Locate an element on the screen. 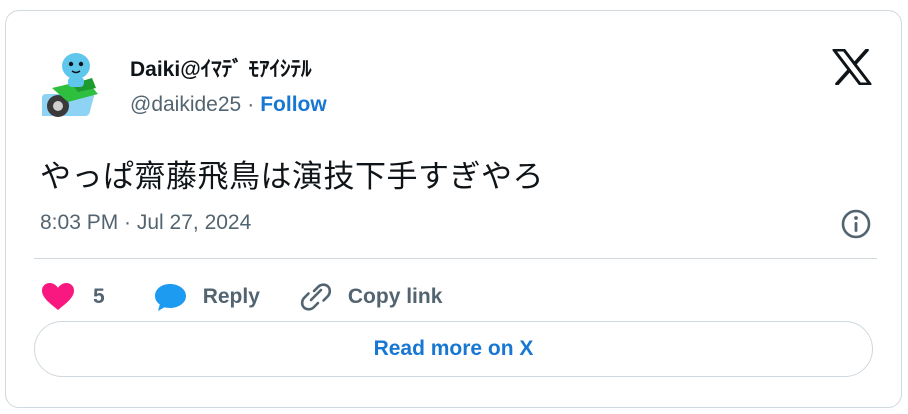 The width and height of the screenshot is (908, 414). divider is located at coordinates (455, 258).